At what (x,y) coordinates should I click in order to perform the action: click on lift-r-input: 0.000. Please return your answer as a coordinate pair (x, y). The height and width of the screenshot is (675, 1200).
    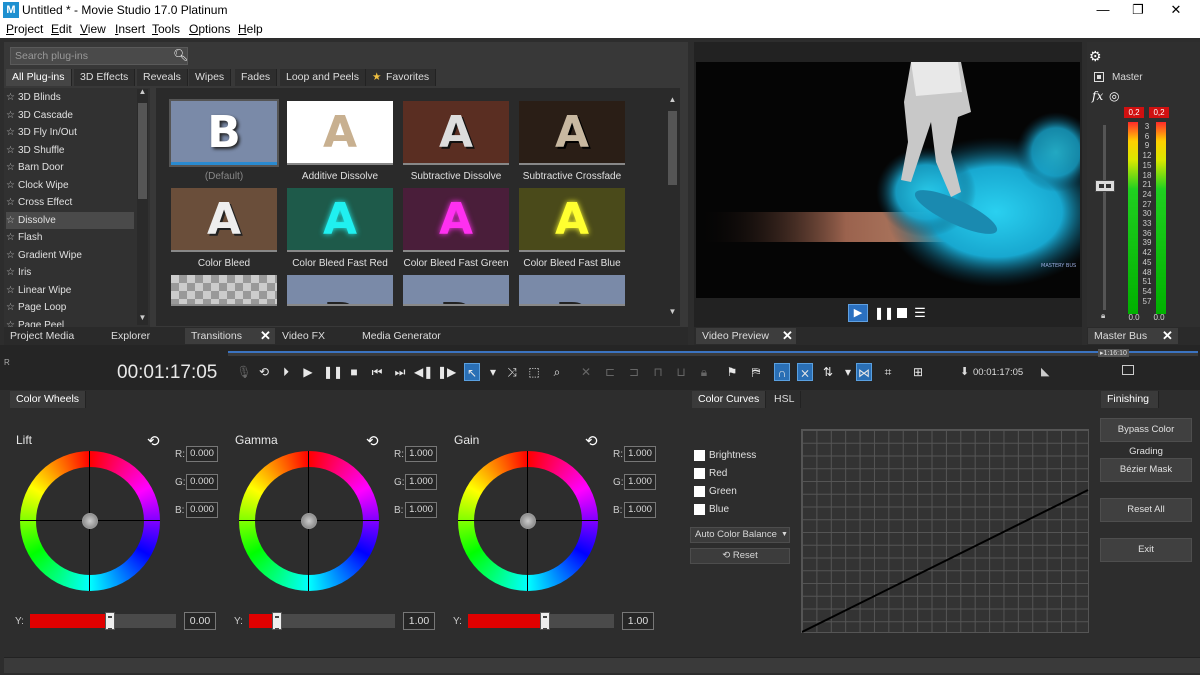
    Looking at the image, I should click on (202, 454).